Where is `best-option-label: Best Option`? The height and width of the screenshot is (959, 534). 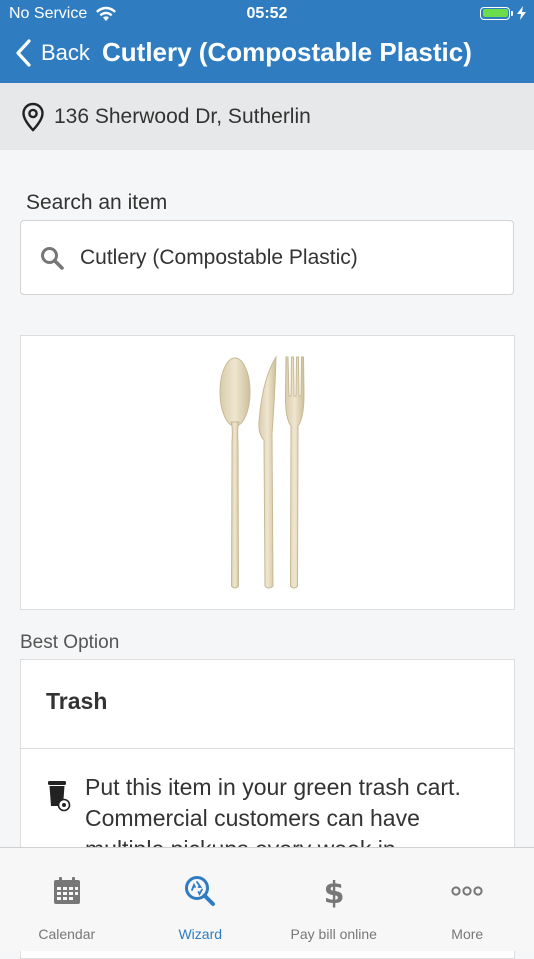
best-option-label: Best Option is located at coordinates (69, 643).